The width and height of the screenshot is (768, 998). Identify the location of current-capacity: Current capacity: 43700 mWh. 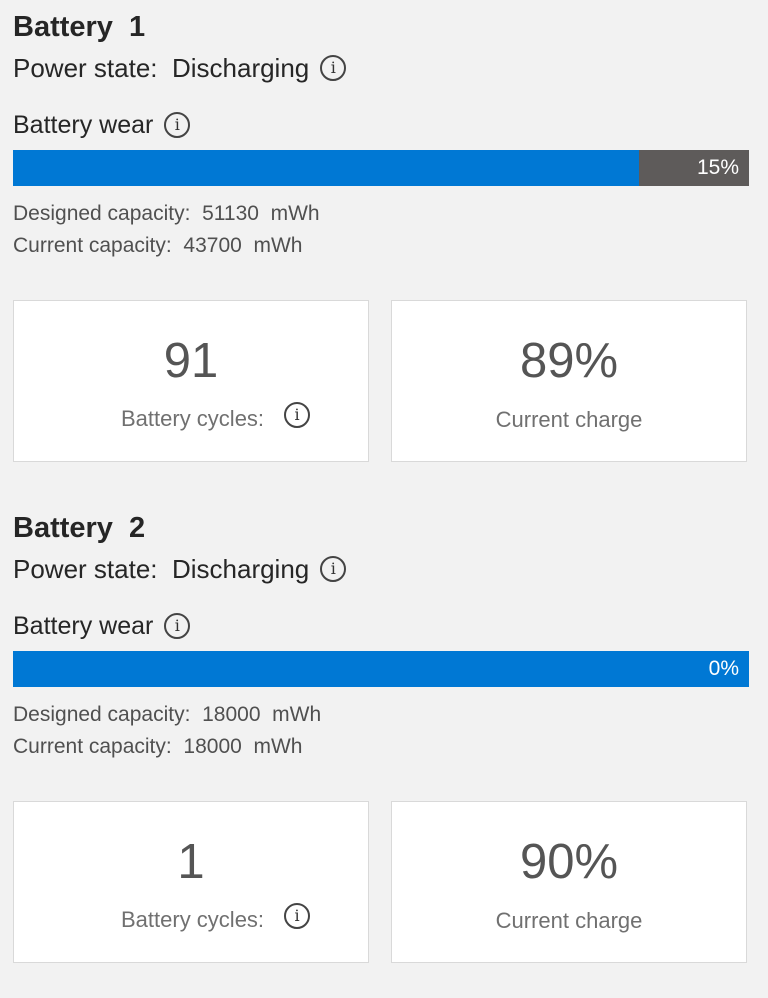
(157, 246).